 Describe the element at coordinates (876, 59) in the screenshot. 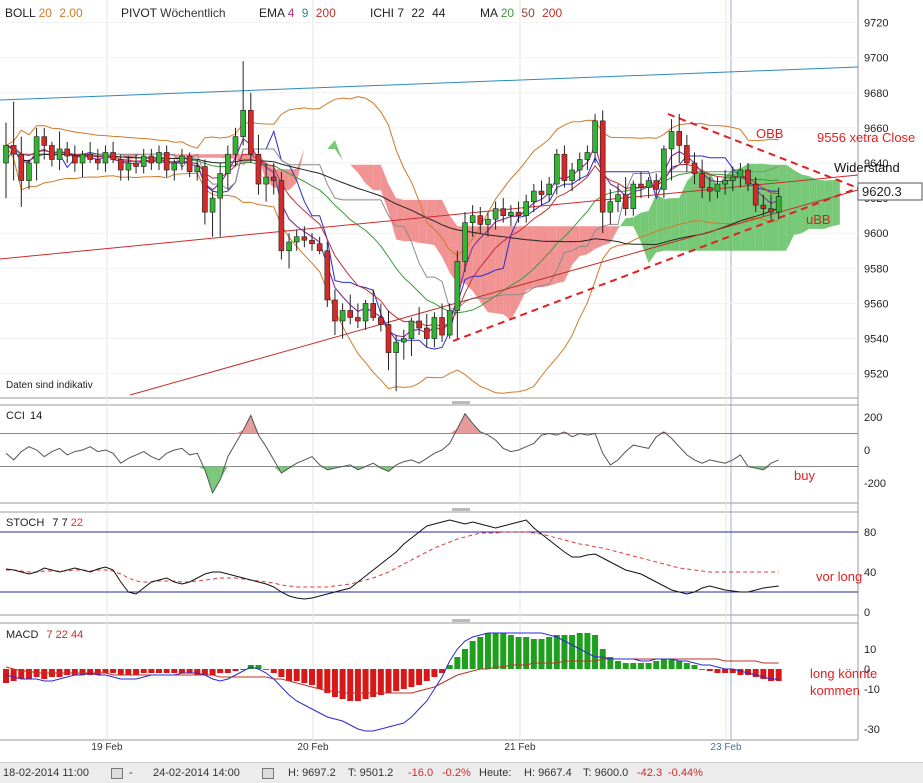

I see `price-tick-label: 9700` at that location.